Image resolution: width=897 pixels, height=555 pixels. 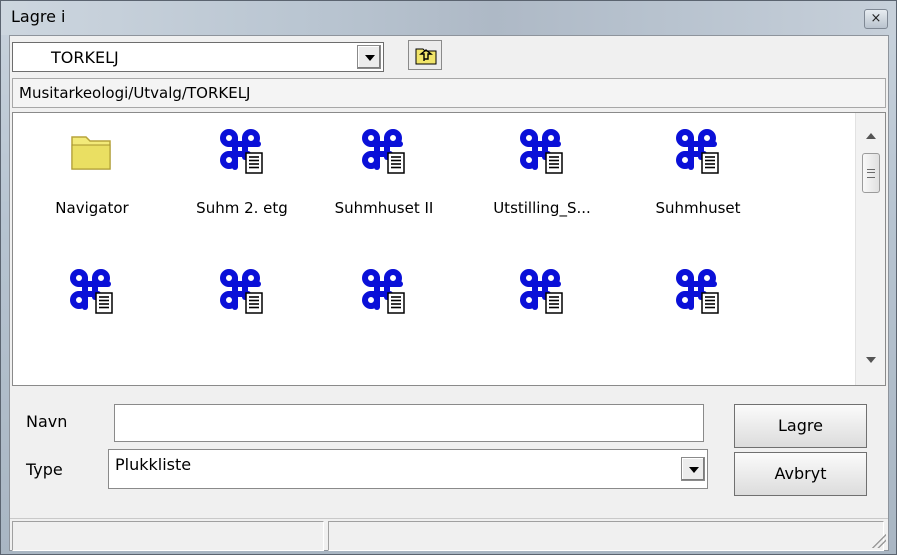 I want to click on folder-combo-value: TORKELJ, so click(x=85, y=57).